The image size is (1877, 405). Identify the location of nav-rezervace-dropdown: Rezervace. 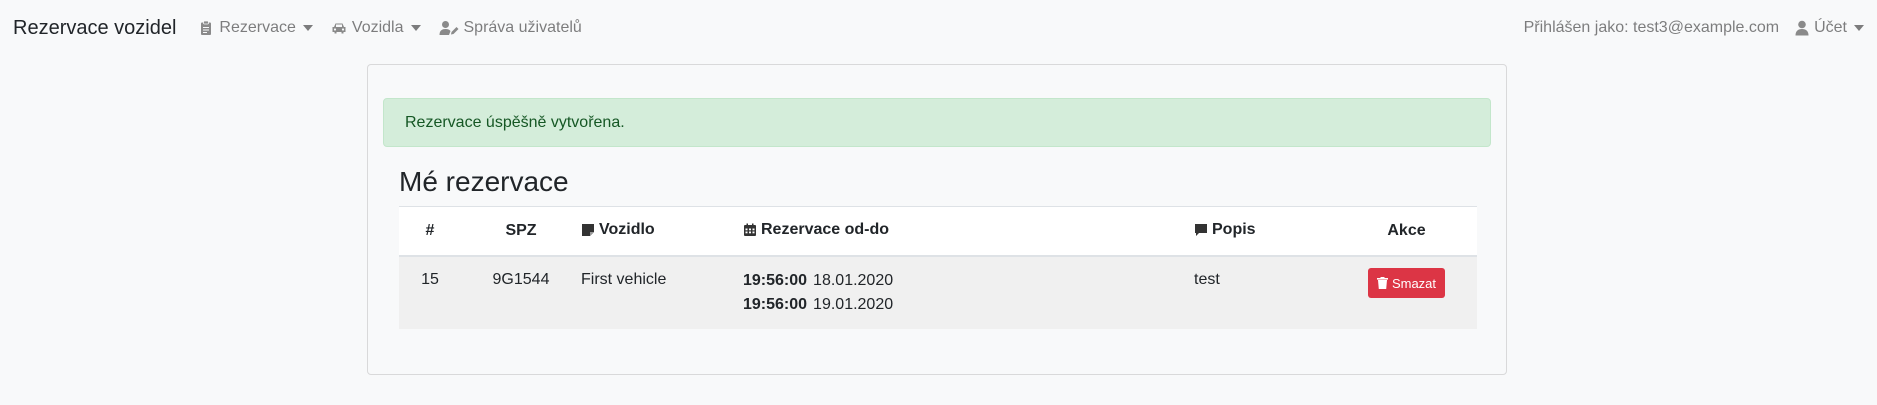
(255, 28).